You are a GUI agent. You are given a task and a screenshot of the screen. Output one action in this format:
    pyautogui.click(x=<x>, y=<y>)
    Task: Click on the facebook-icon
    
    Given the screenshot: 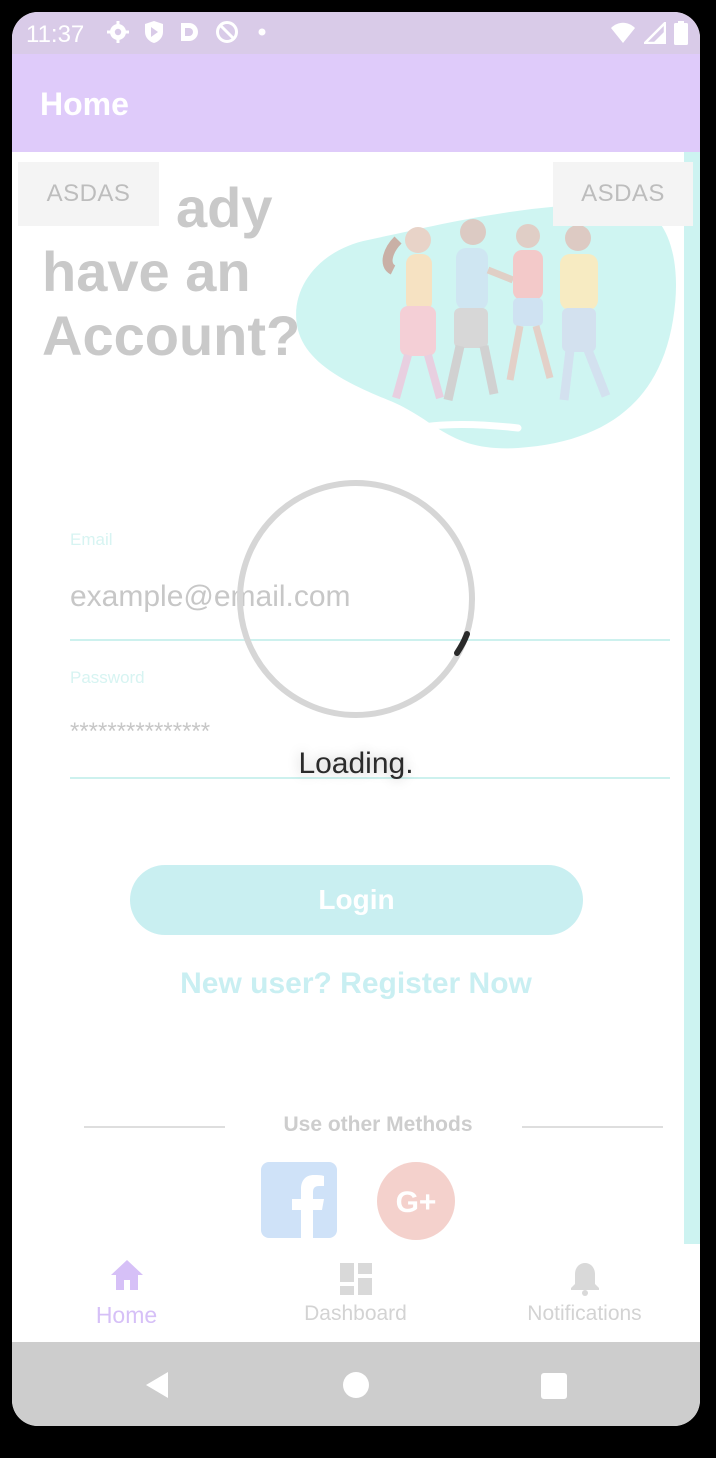 What is the action you would take?
    pyautogui.click(x=308, y=1206)
    